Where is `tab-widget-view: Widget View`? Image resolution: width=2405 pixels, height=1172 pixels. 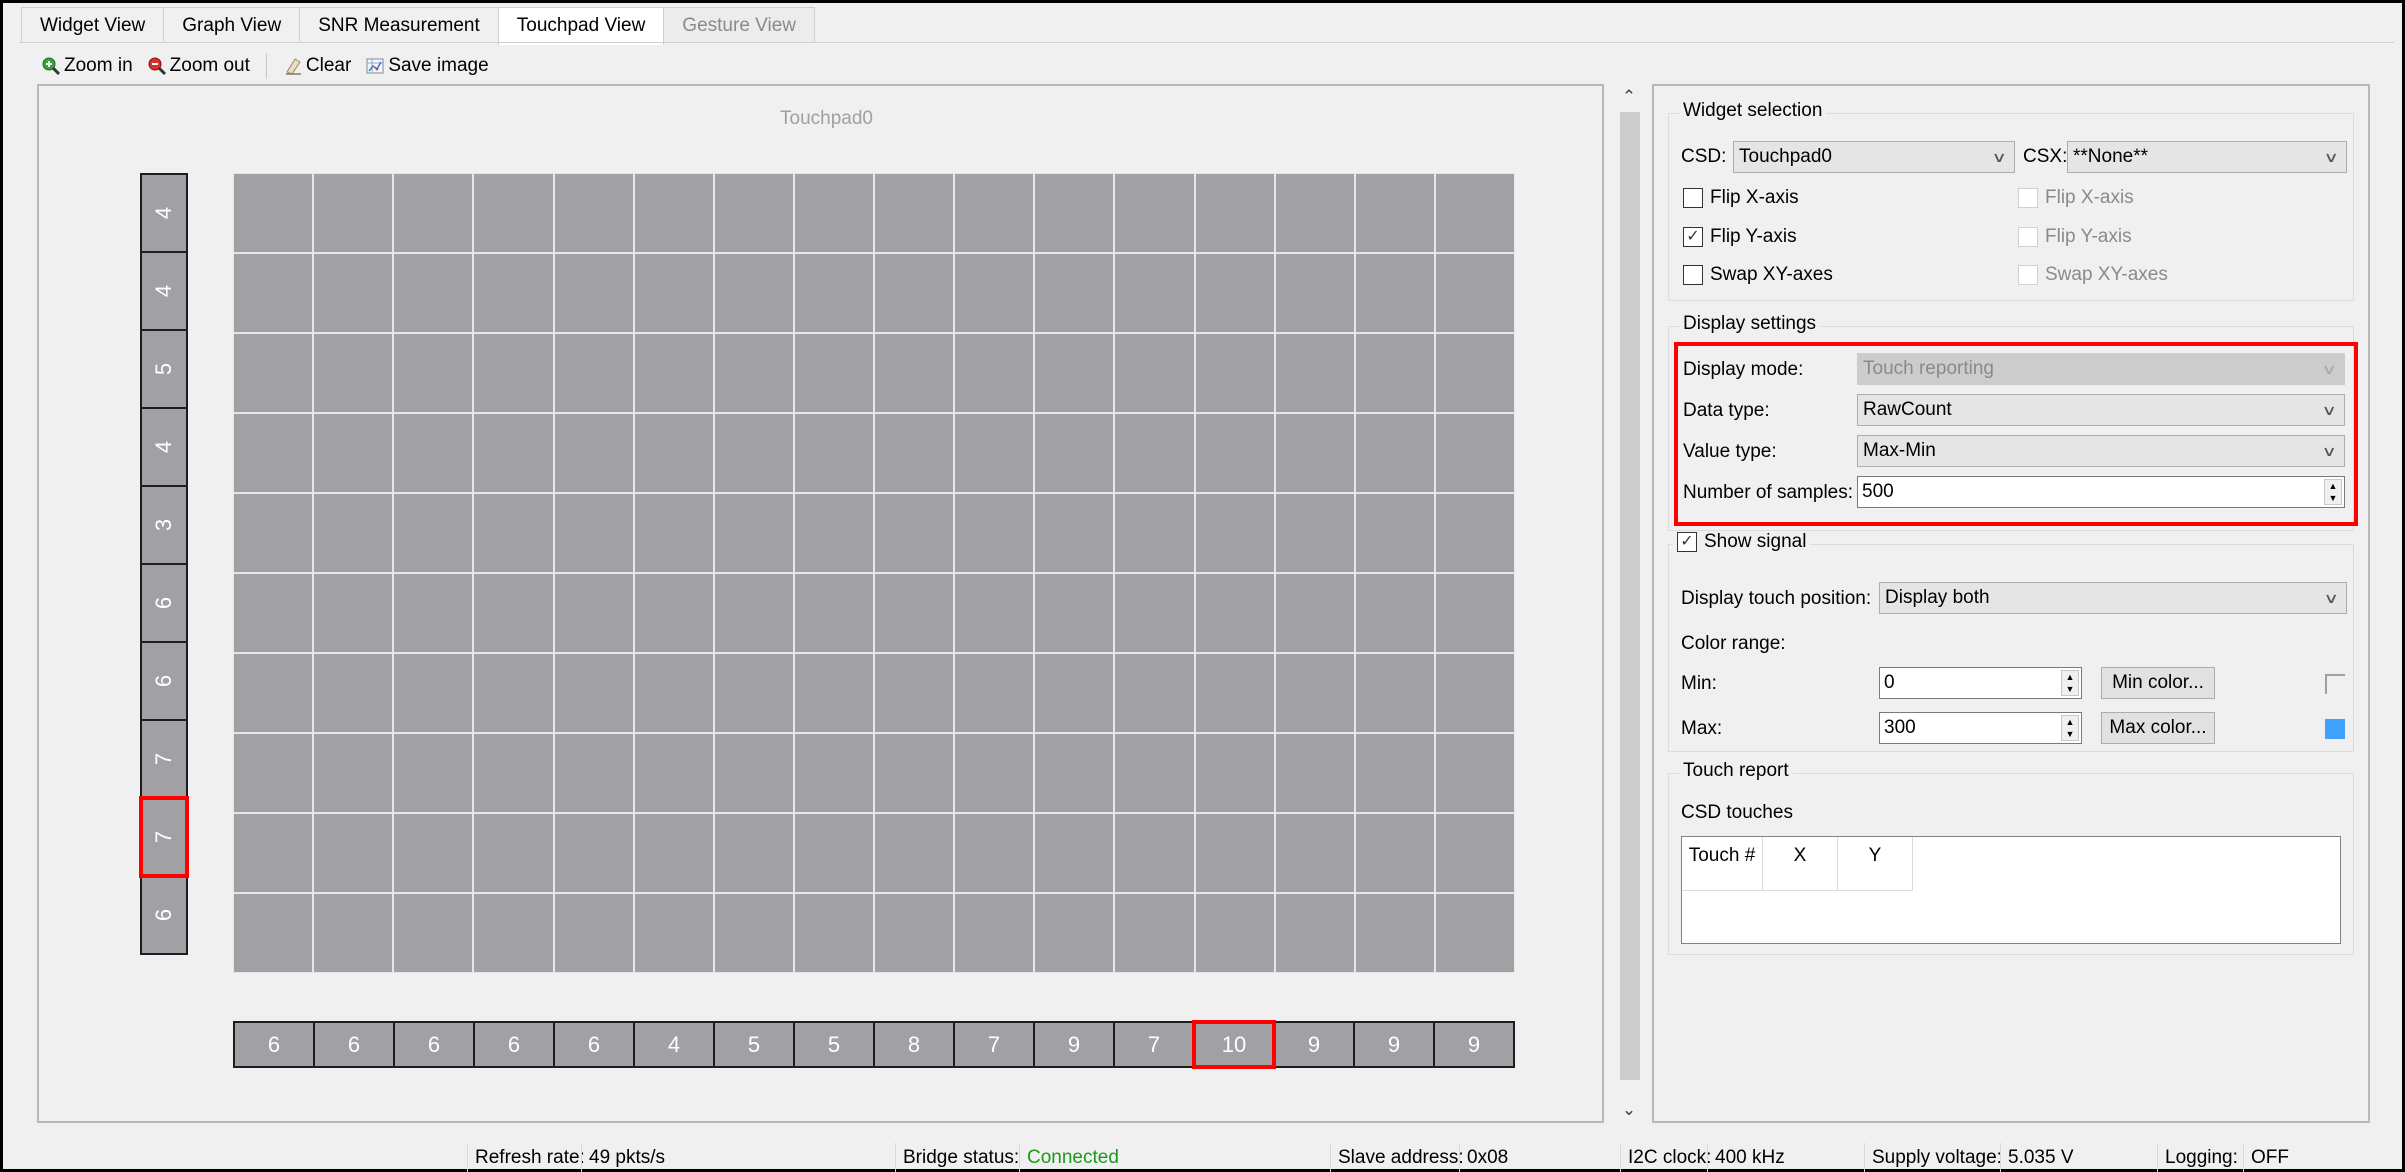
tab-widget-view: Widget View is located at coordinates (93, 25).